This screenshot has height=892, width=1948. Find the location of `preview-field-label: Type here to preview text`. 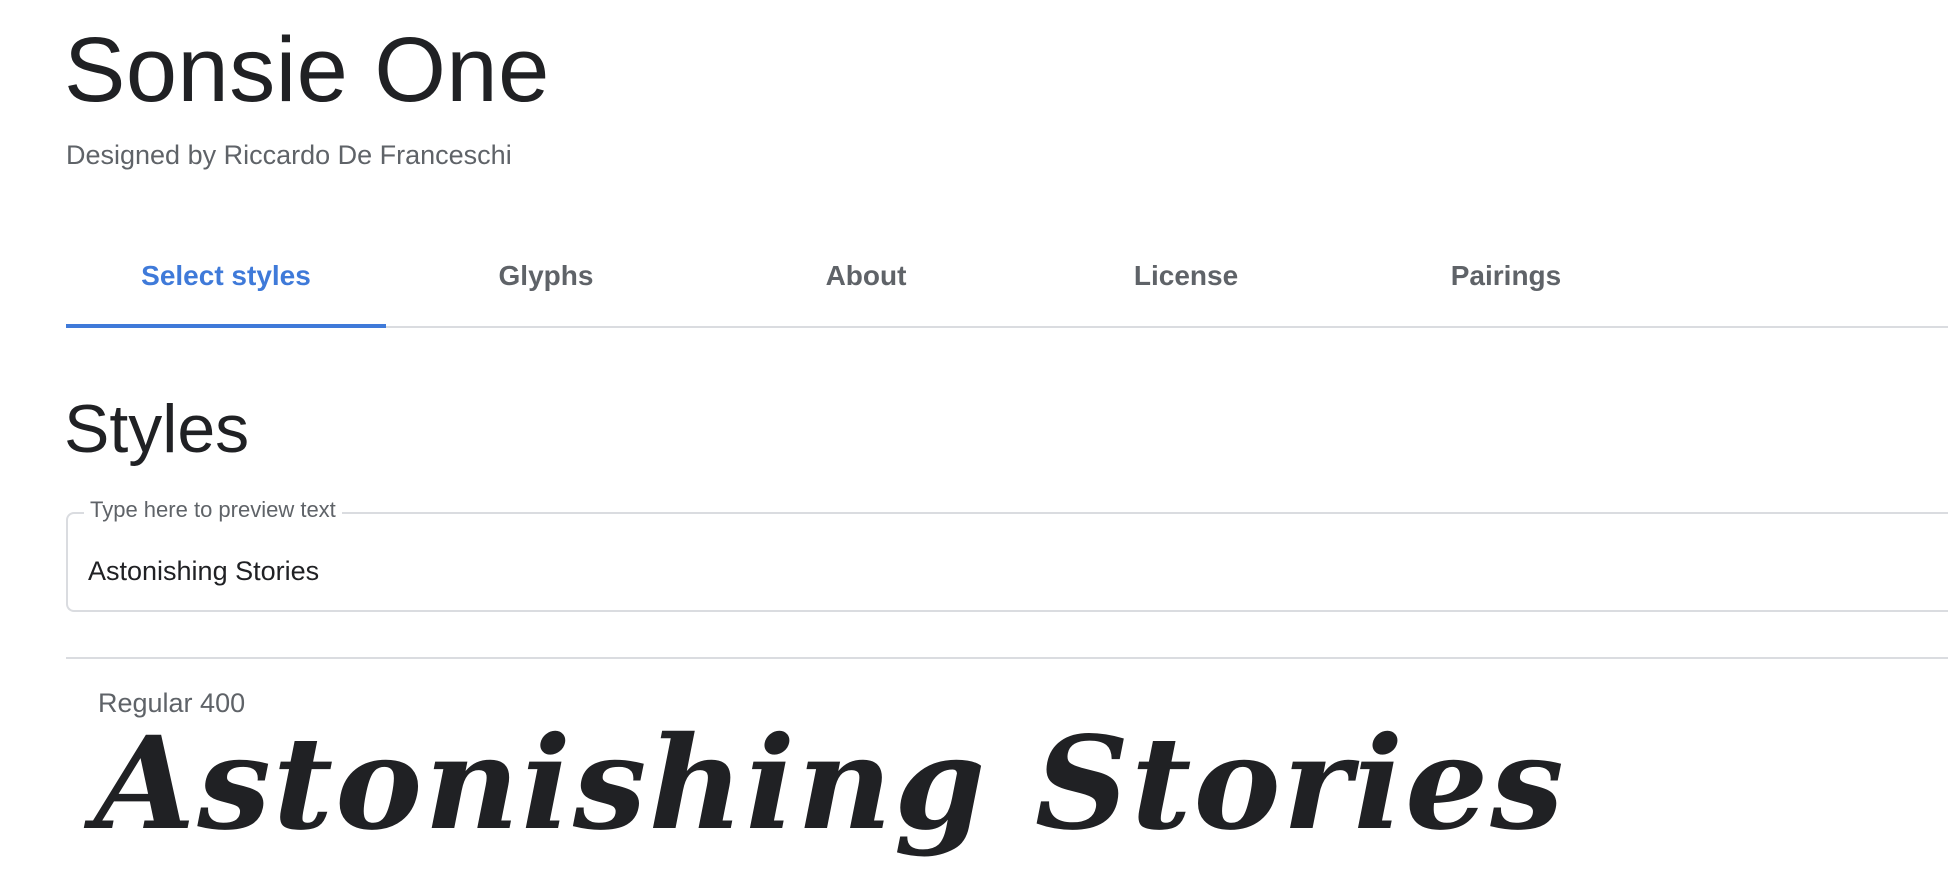

preview-field-label: Type here to preview text is located at coordinates (213, 510).